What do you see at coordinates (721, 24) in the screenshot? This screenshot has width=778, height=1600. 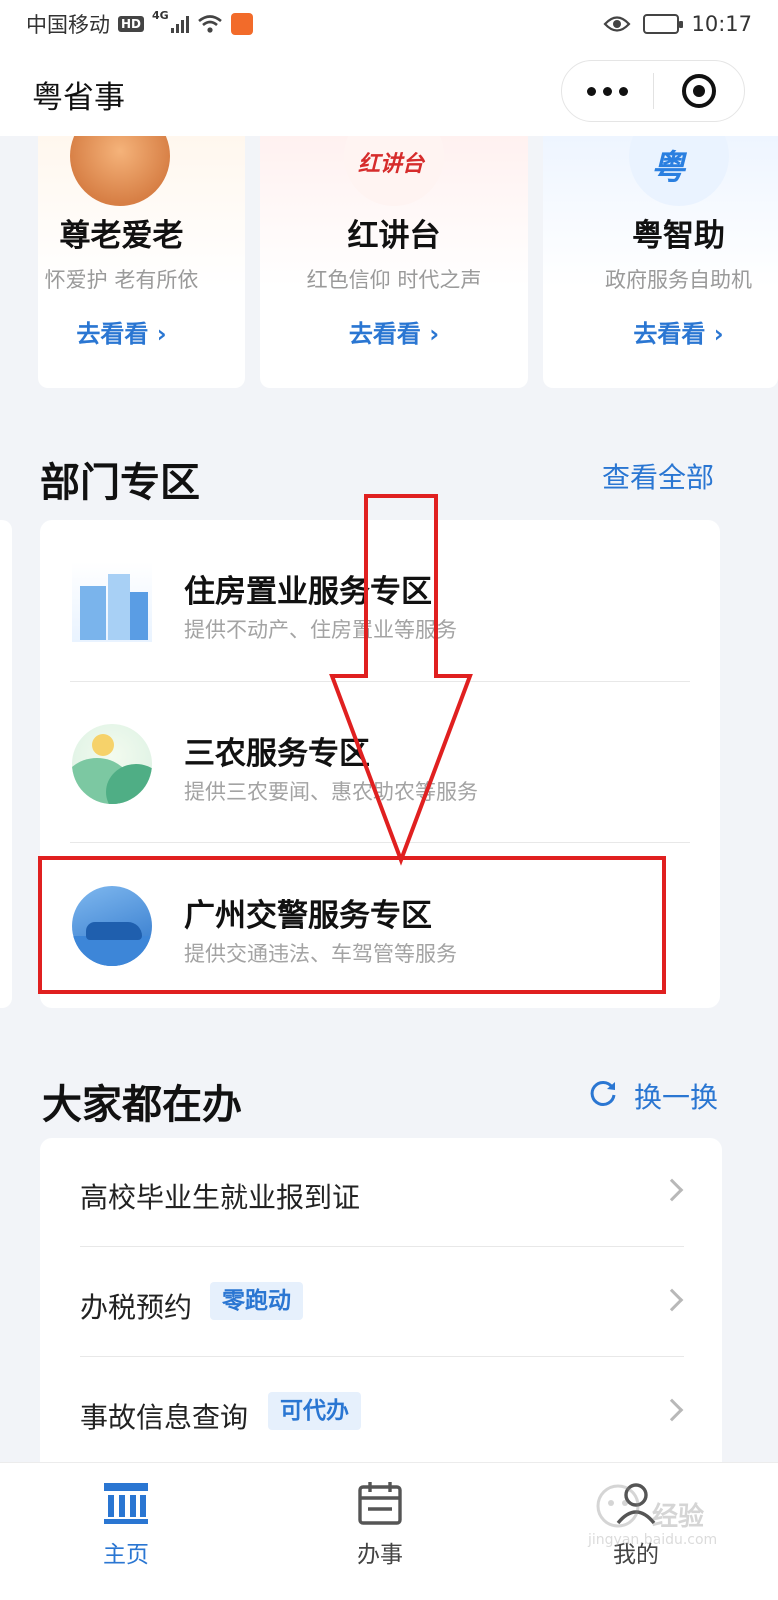 I see `clock: 10:17` at bounding box center [721, 24].